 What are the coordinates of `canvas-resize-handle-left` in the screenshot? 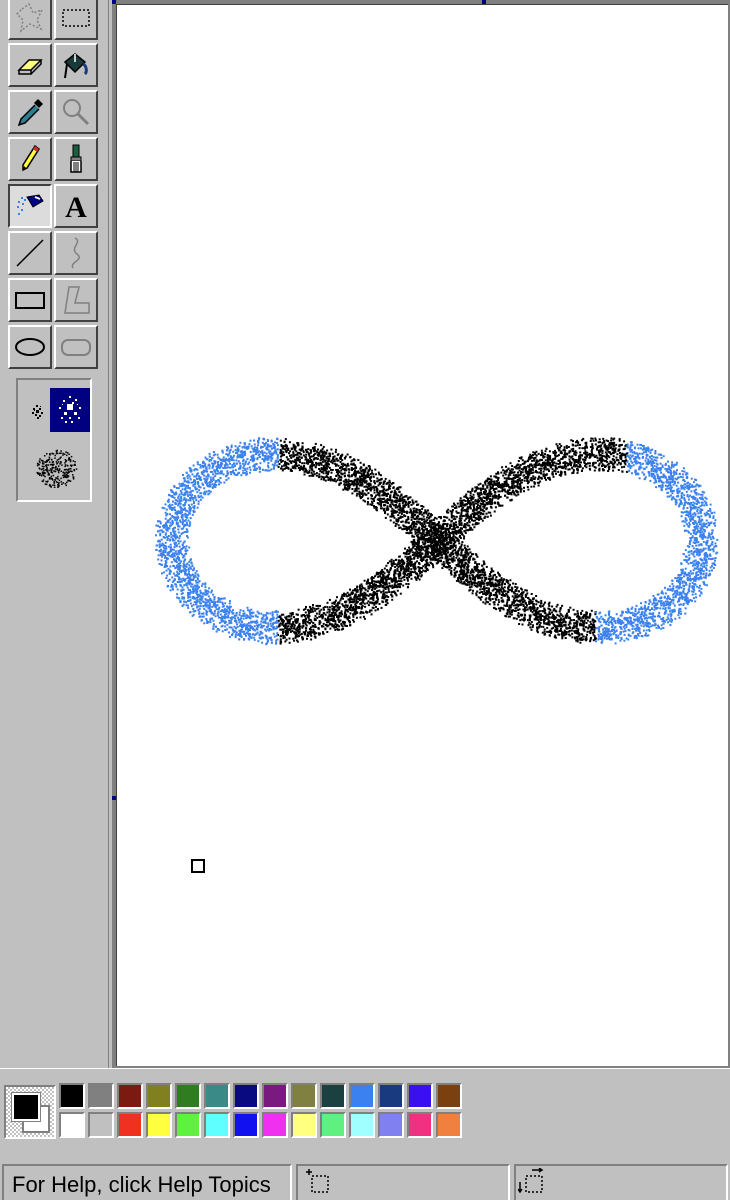 It's located at (114, 798).